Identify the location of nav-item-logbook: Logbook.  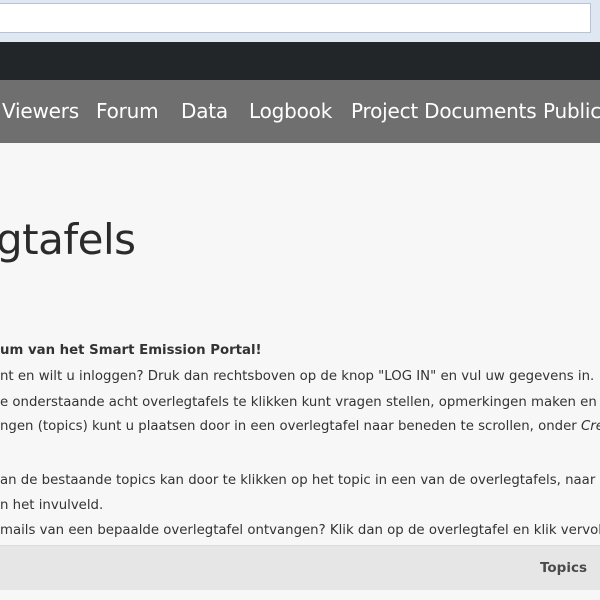
(290, 111).